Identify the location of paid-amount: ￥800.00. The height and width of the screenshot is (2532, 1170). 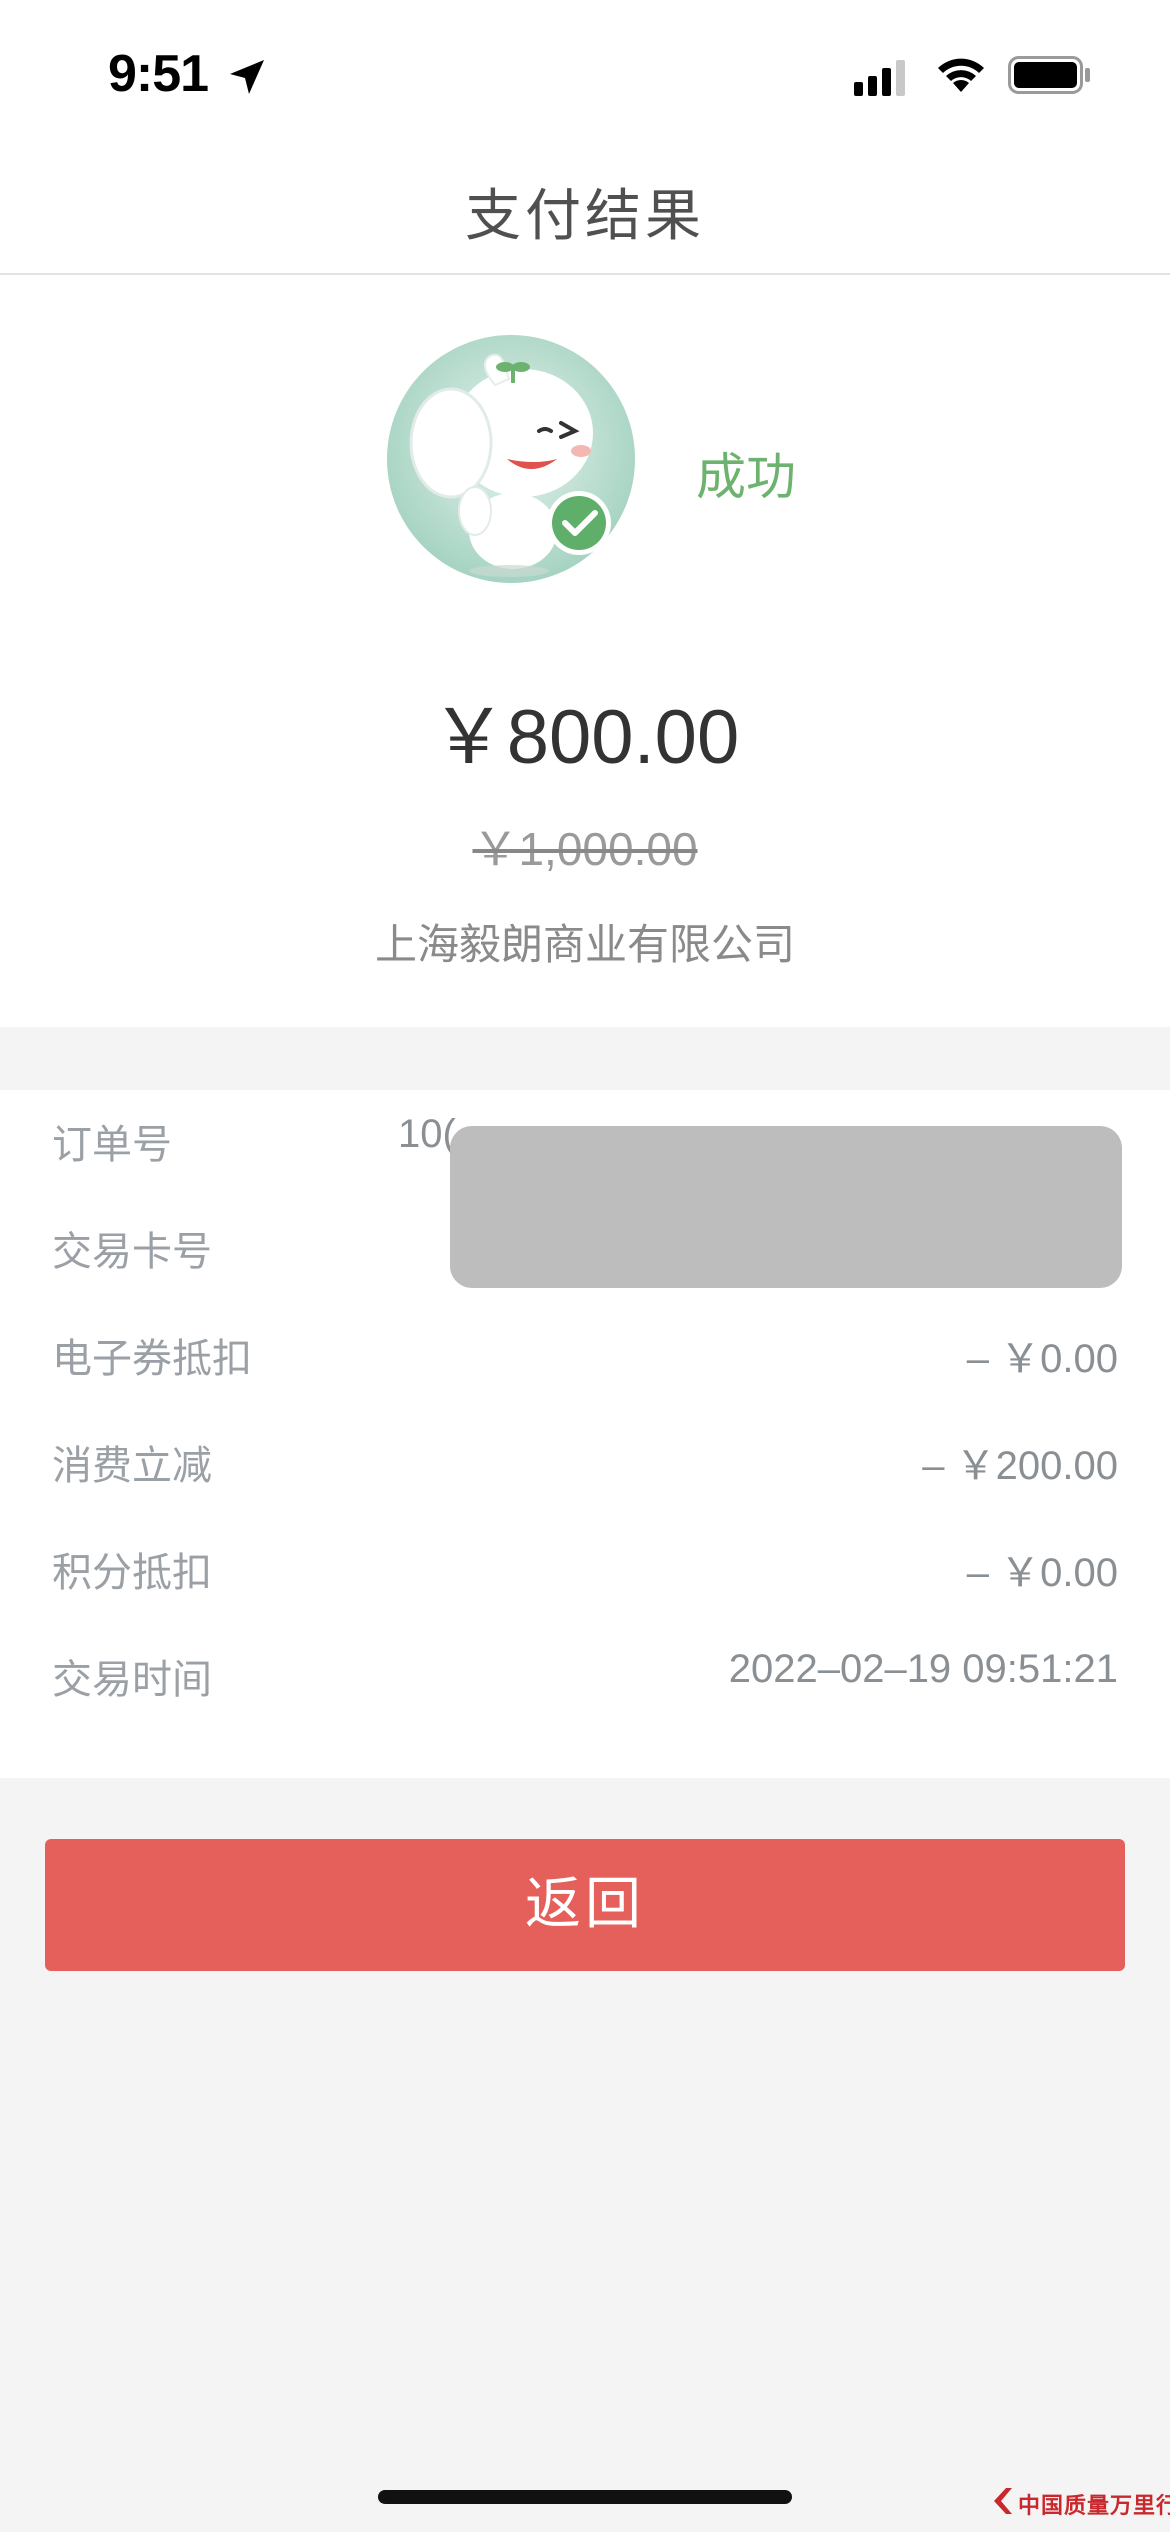
(585, 737).